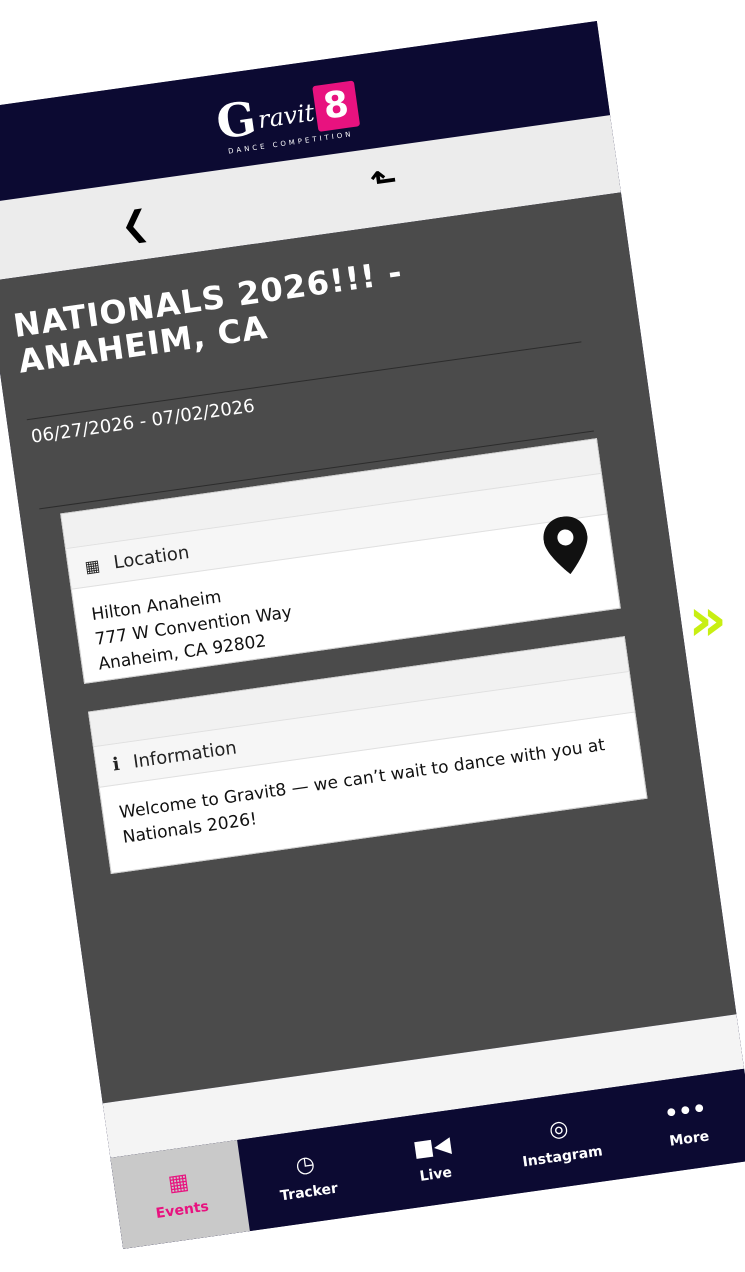  I want to click on tab-label: More, so click(689, 1139).